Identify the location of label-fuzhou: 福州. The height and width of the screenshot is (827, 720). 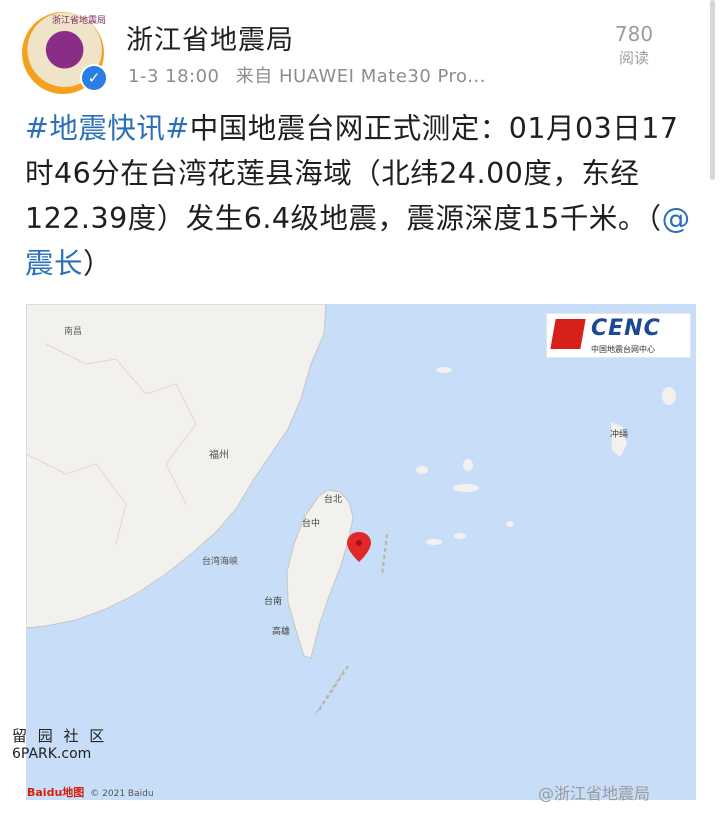
(219, 454).